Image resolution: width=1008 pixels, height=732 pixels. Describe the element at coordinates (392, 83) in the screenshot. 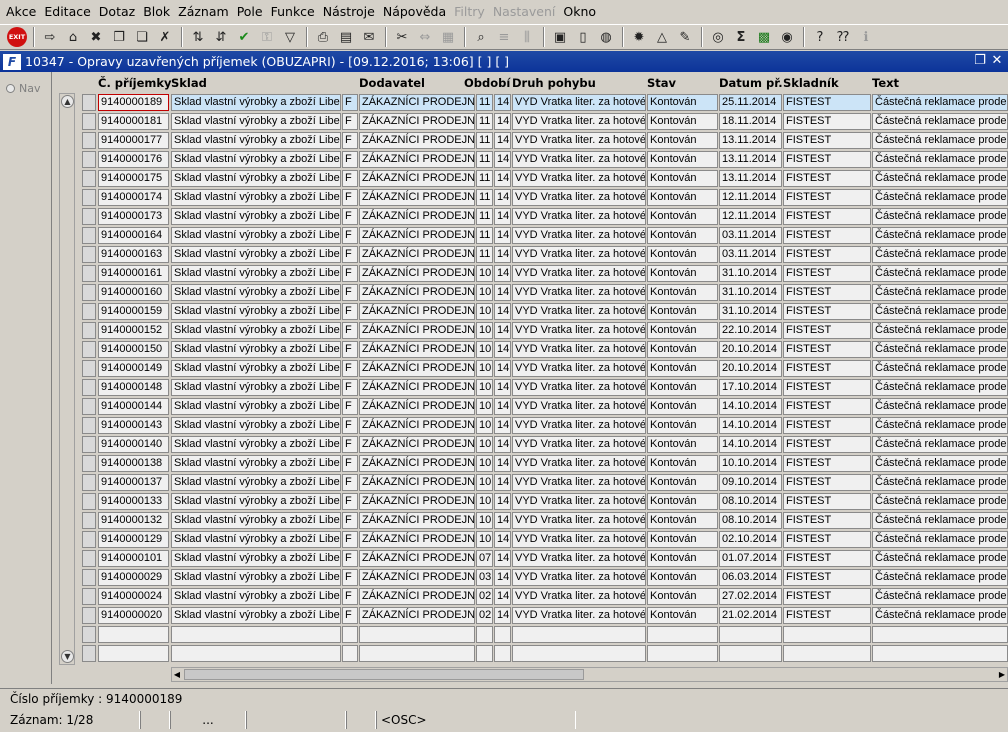

I see `column-header-dodavatel: Dodavatel` at that location.